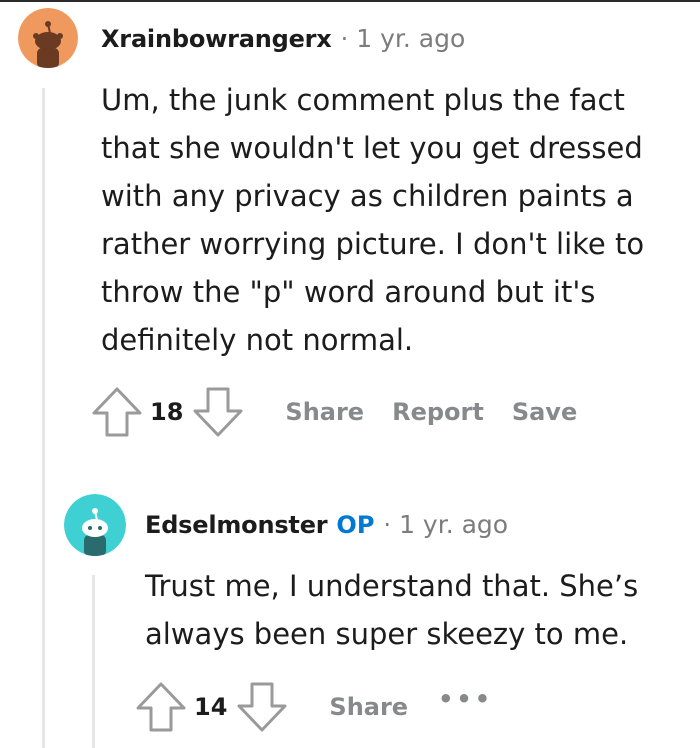 The height and width of the screenshot is (748, 700). Describe the element at coordinates (438, 412) in the screenshot. I see `report-button: Report` at that location.